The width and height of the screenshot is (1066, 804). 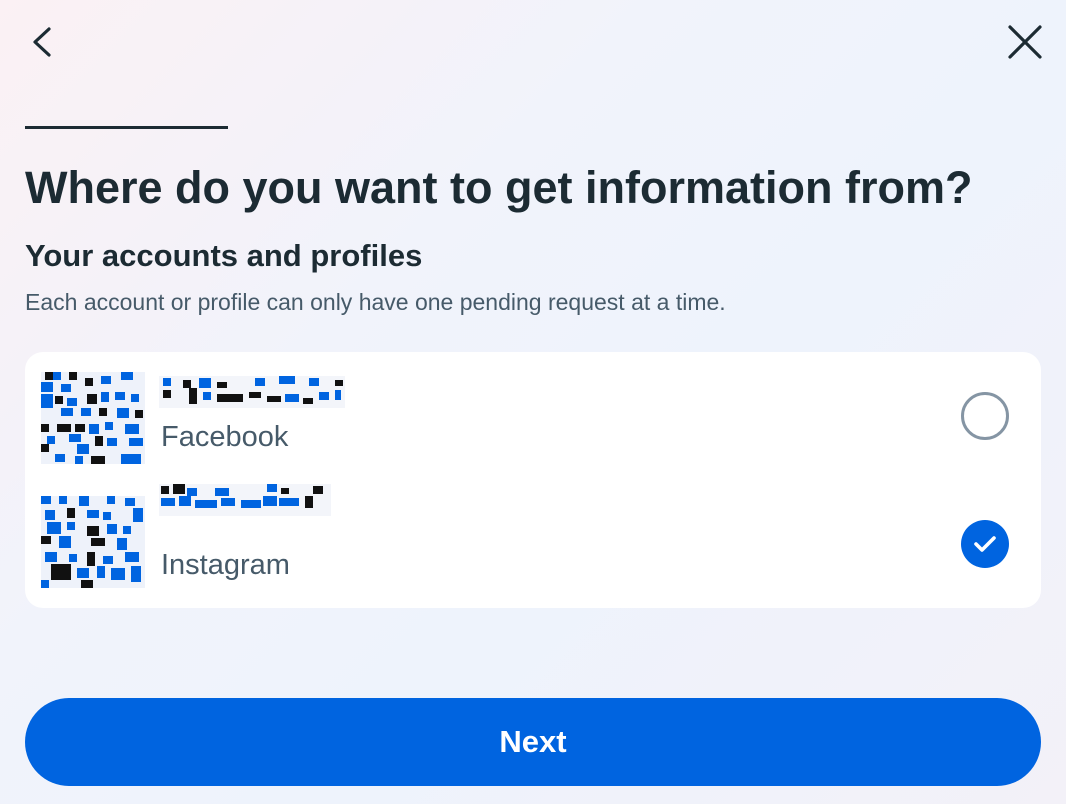 What do you see at coordinates (533, 742) in the screenshot?
I see `next-button: Next` at bounding box center [533, 742].